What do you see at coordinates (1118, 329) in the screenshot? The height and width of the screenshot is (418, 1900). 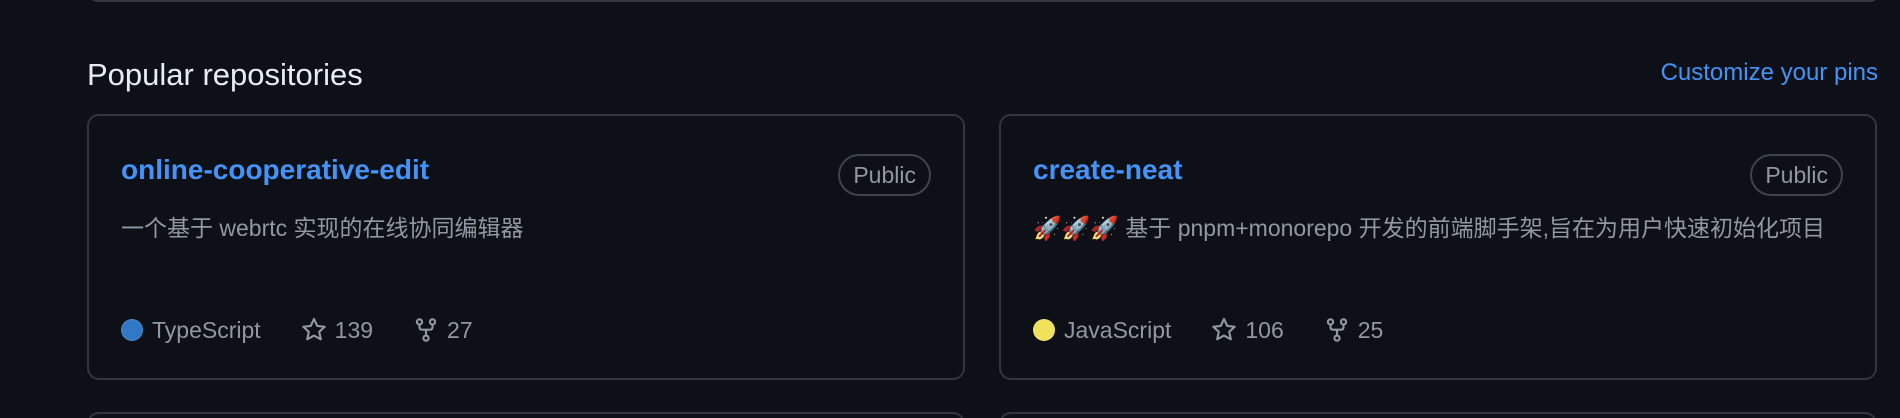 I see `language-label: JavaScript` at bounding box center [1118, 329].